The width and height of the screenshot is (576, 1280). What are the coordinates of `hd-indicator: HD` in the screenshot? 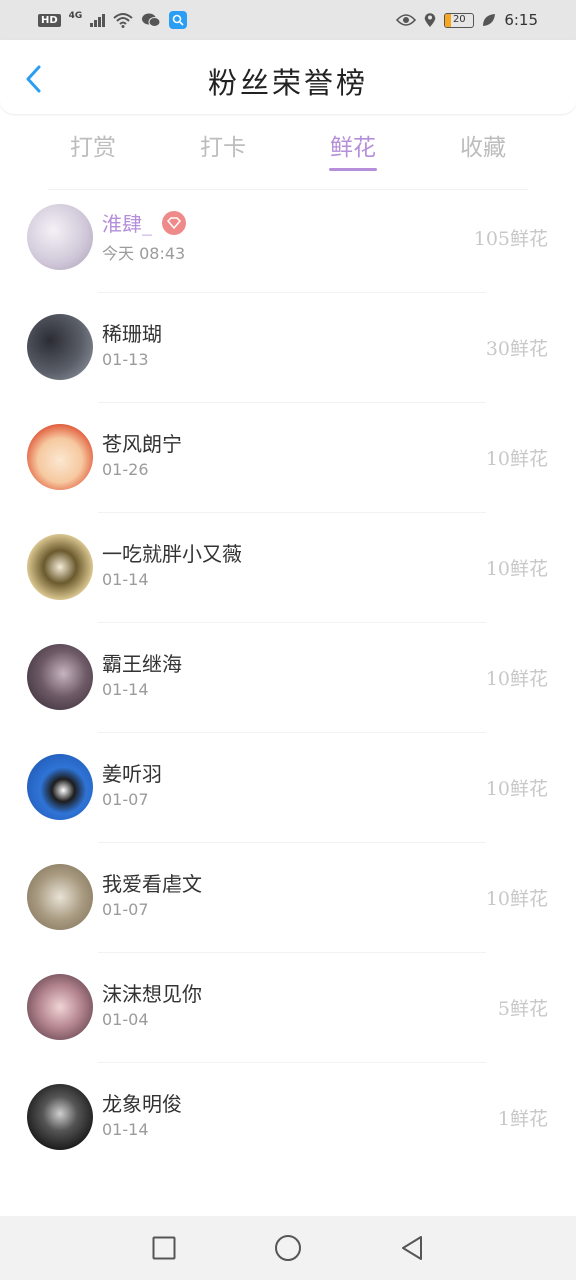 It's located at (49, 20).